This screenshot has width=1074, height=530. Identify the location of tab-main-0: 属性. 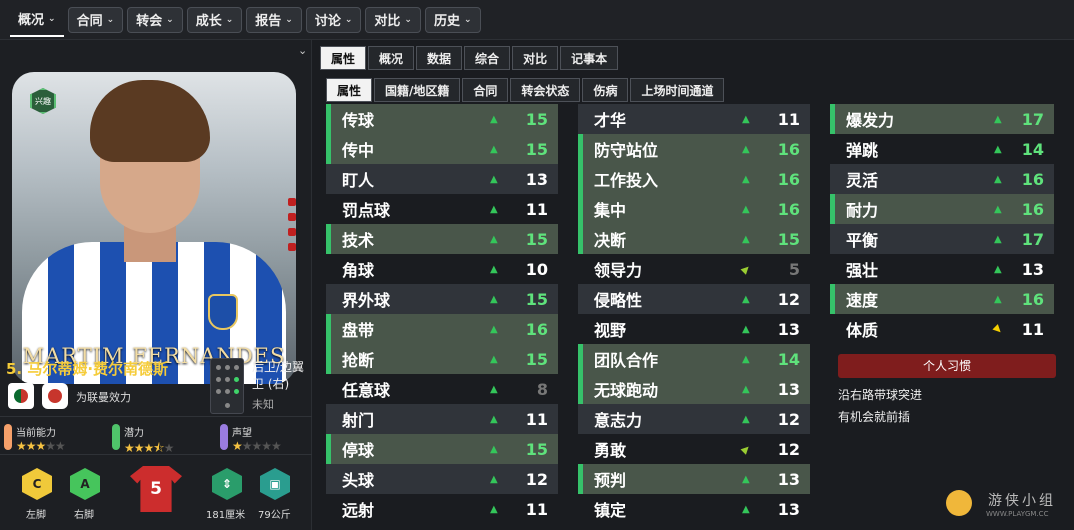
(343, 58).